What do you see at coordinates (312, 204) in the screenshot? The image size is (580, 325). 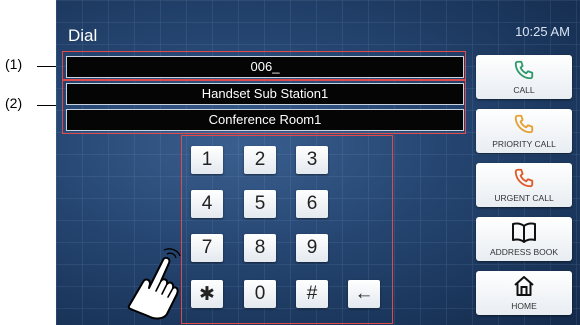 I see `key-6: 6` at bounding box center [312, 204].